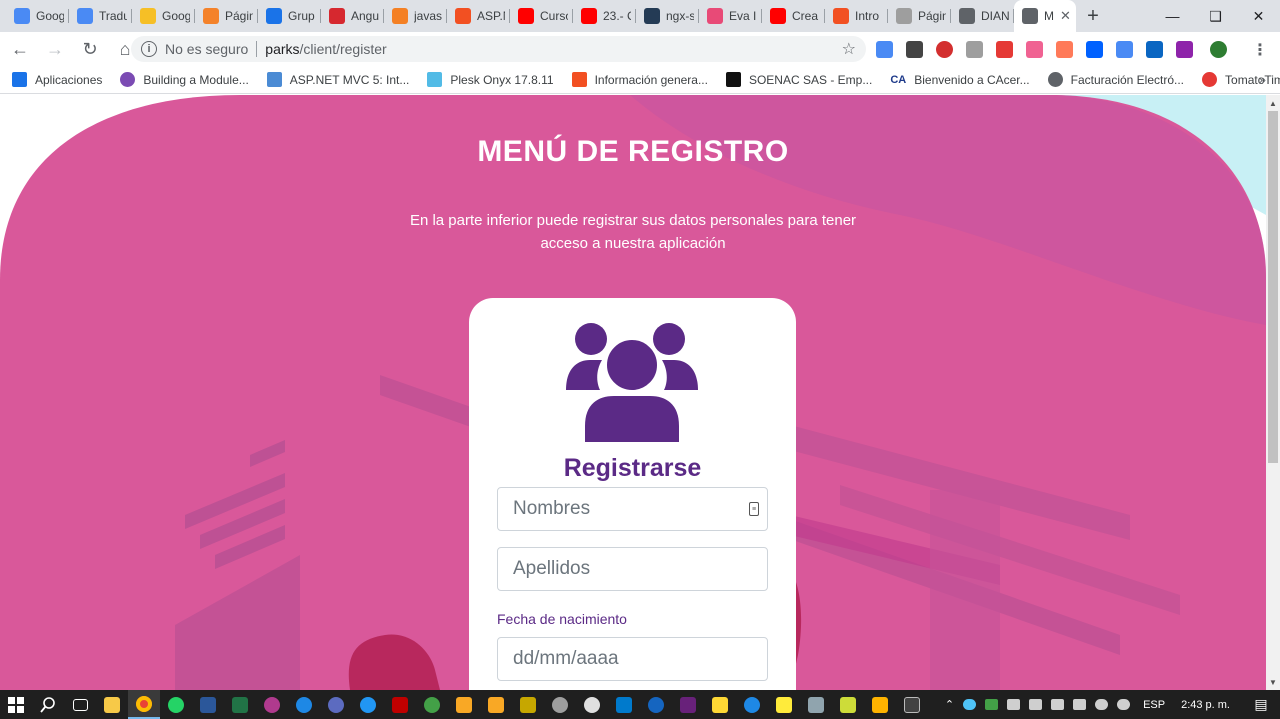 This screenshot has height=719, width=1280. Describe the element at coordinates (80, 704) in the screenshot. I see `task-view-icon` at that location.